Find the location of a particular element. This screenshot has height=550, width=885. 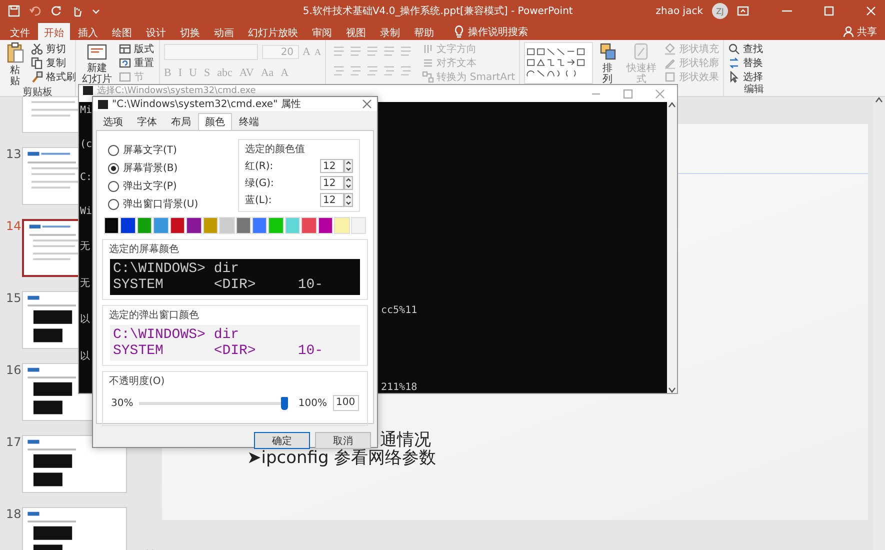

user-avatar: ZJ is located at coordinates (720, 11).